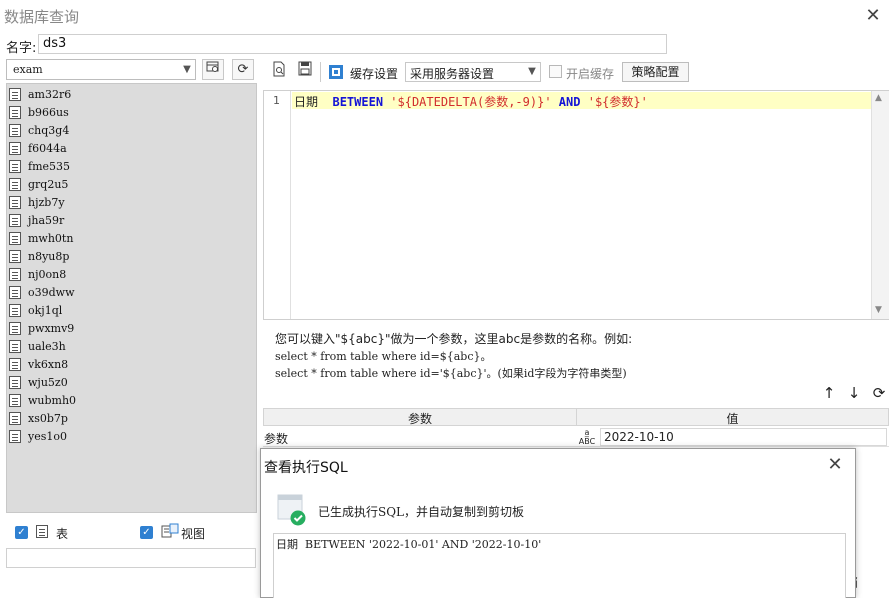 The width and height of the screenshot is (896, 598). What do you see at coordinates (47, 148) in the screenshot?
I see `table-name: f6044a` at bounding box center [47, 148].